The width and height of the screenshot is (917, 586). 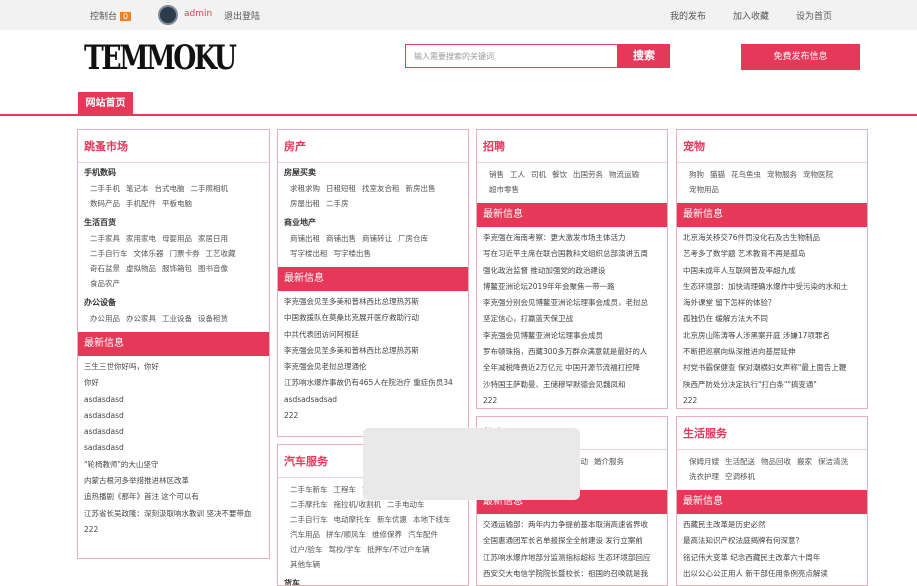 What do you see at coordinates (818, 174) in the screenshot?
I see `tag-link: 宠物医院` at bounding box center [818, 174].